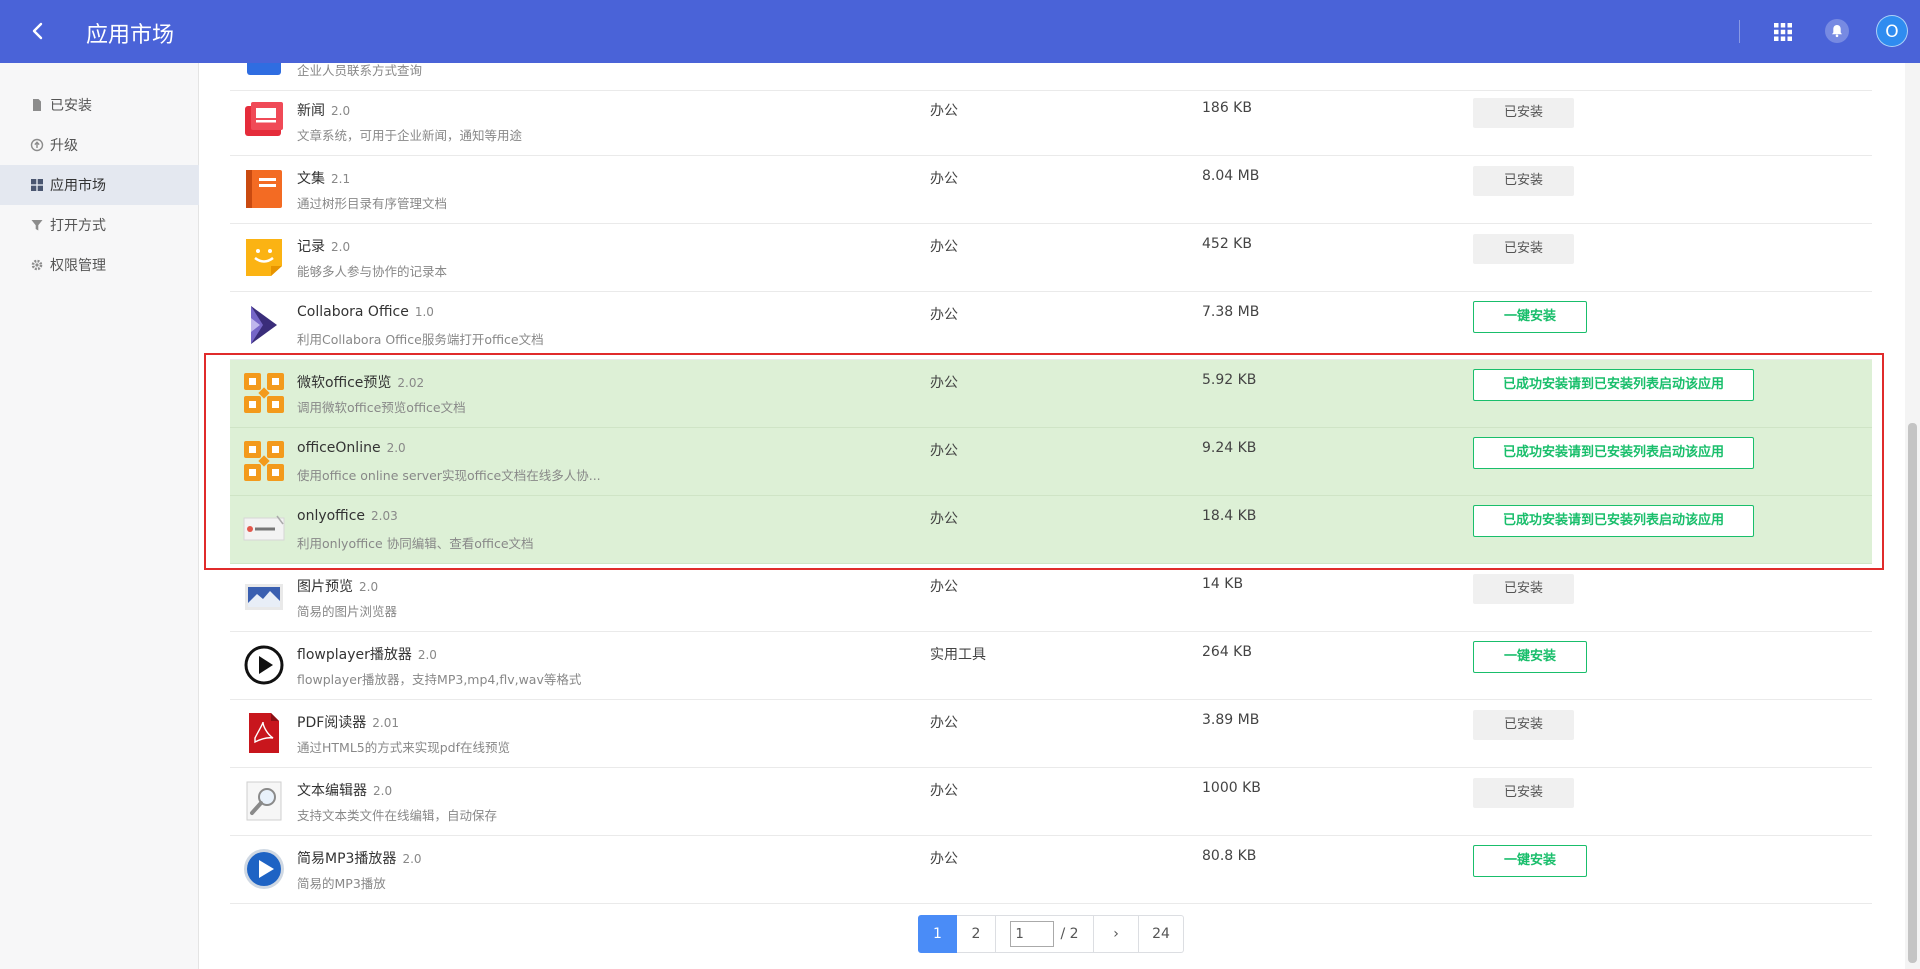 The image size is (1920, 969). I want to click on app-description: 利用onlyoffice 协同编辑、查看office文档, so click(415, 543).